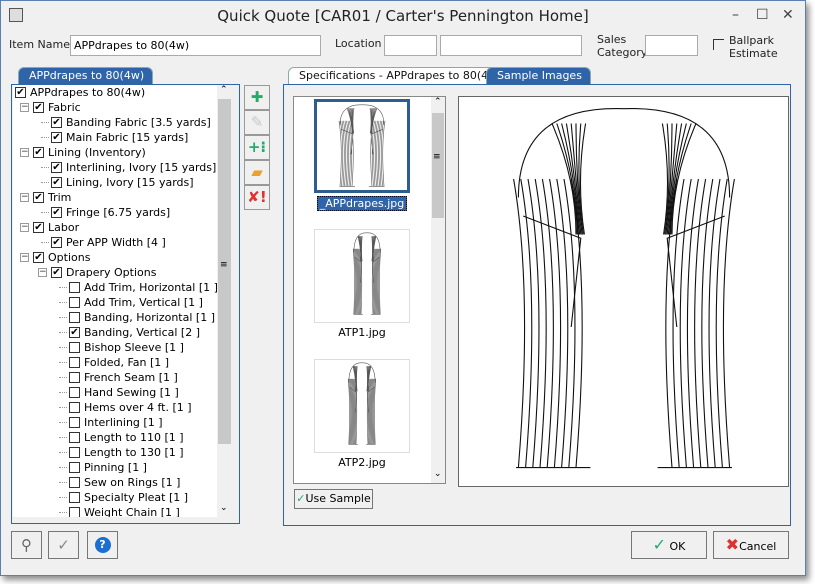 The image size is (815, 584). I want to click on tree-item: − ✔ Trim, so click(115, 197).